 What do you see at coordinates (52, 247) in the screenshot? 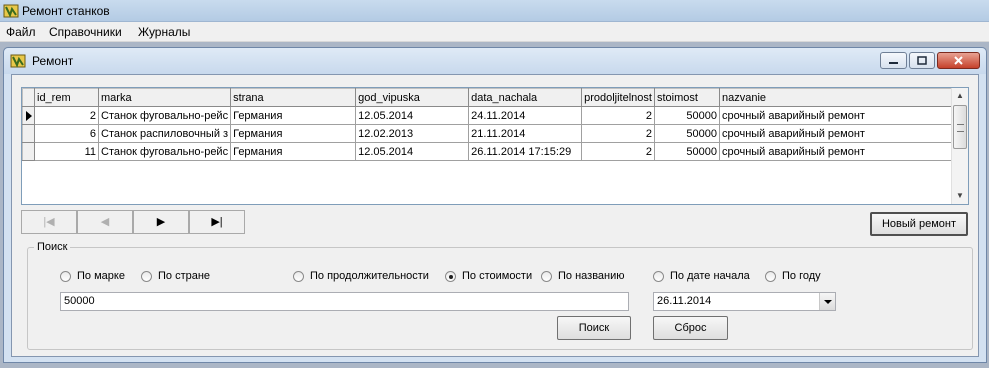
I see `search-group-legend: Поиск` at bounding box center [52, 247].